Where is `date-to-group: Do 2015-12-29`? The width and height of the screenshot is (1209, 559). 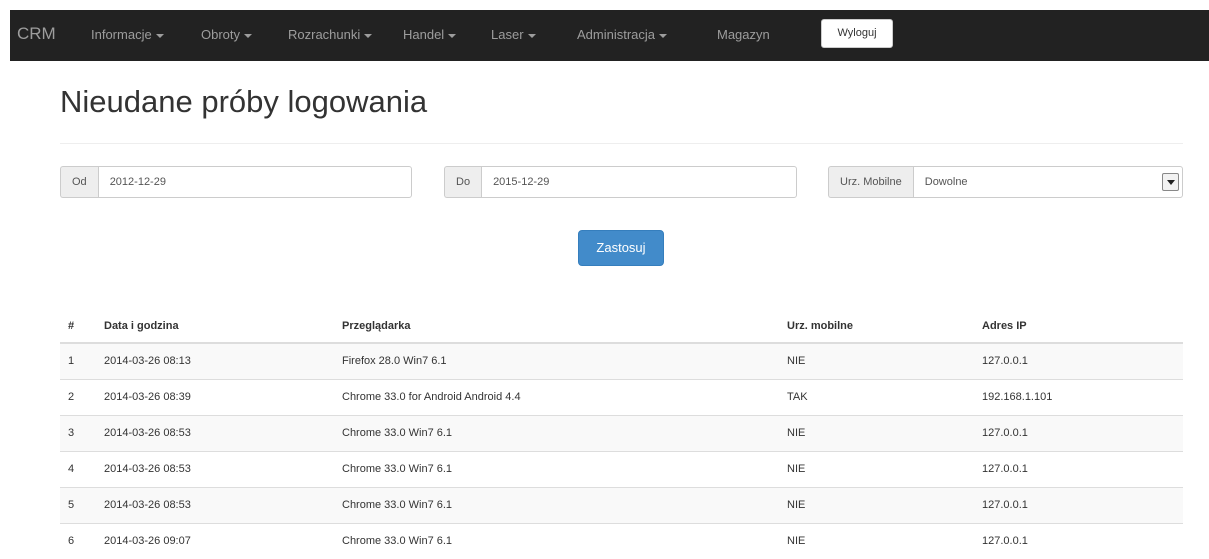
date-to-group: Do 2015-12-29 is located at coordinates (620, 182).